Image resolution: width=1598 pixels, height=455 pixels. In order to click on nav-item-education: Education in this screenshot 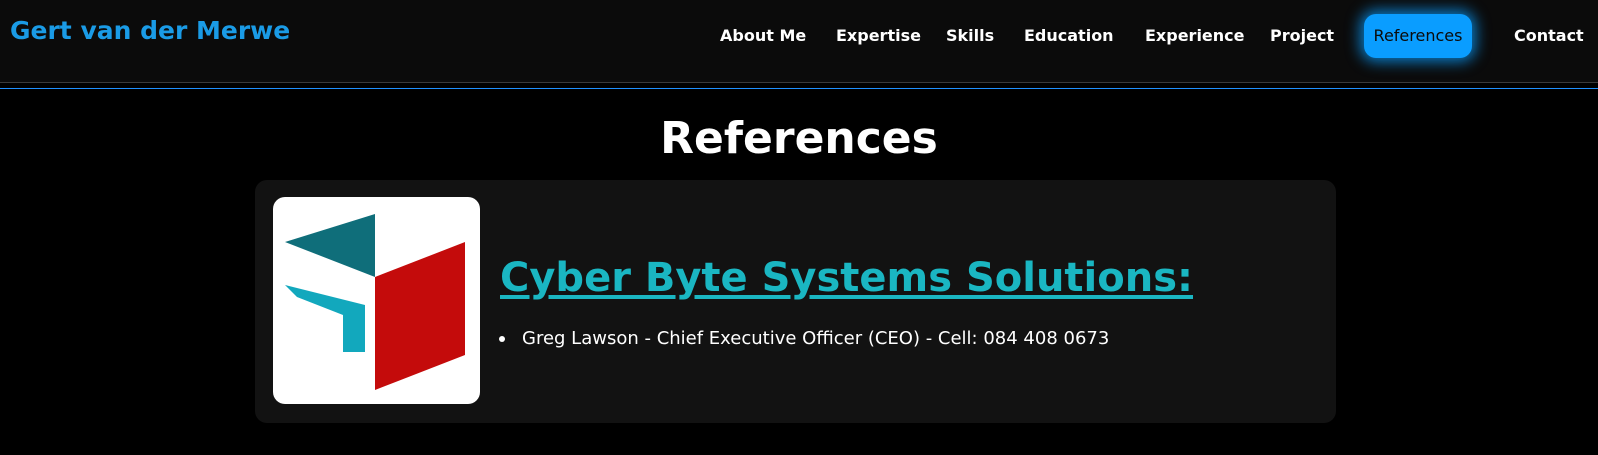, I will do `click(1069, 36)`.